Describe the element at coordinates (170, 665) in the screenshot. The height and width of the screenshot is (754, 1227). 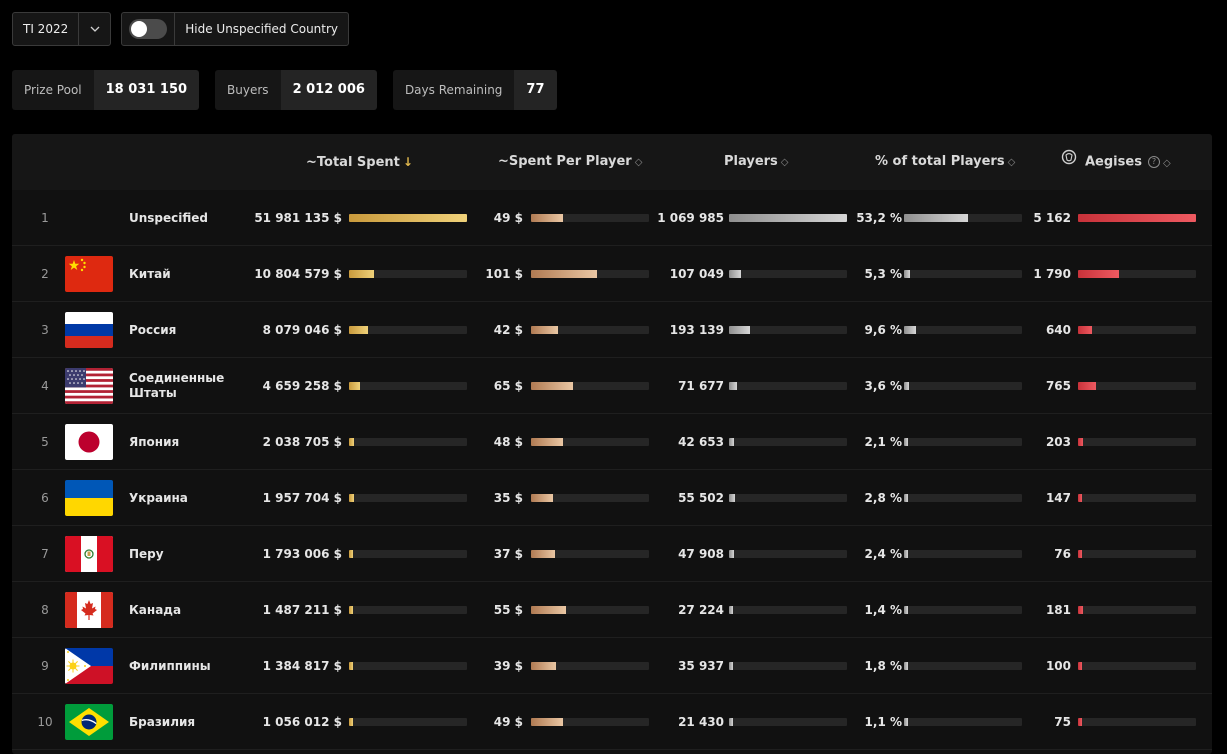
I see `country-name: Филиппины` at that location.